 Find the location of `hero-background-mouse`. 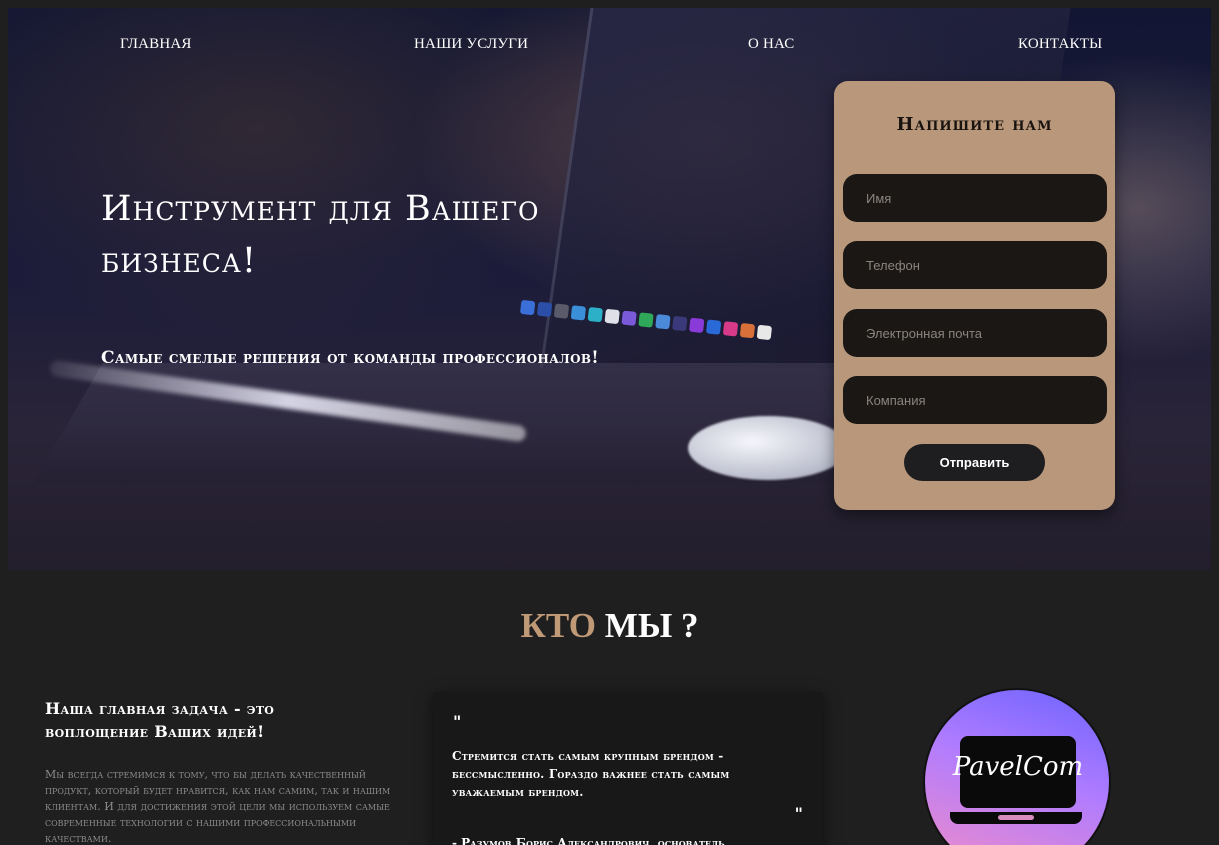

hero-background-mouse is located at coordinates (768, 448).